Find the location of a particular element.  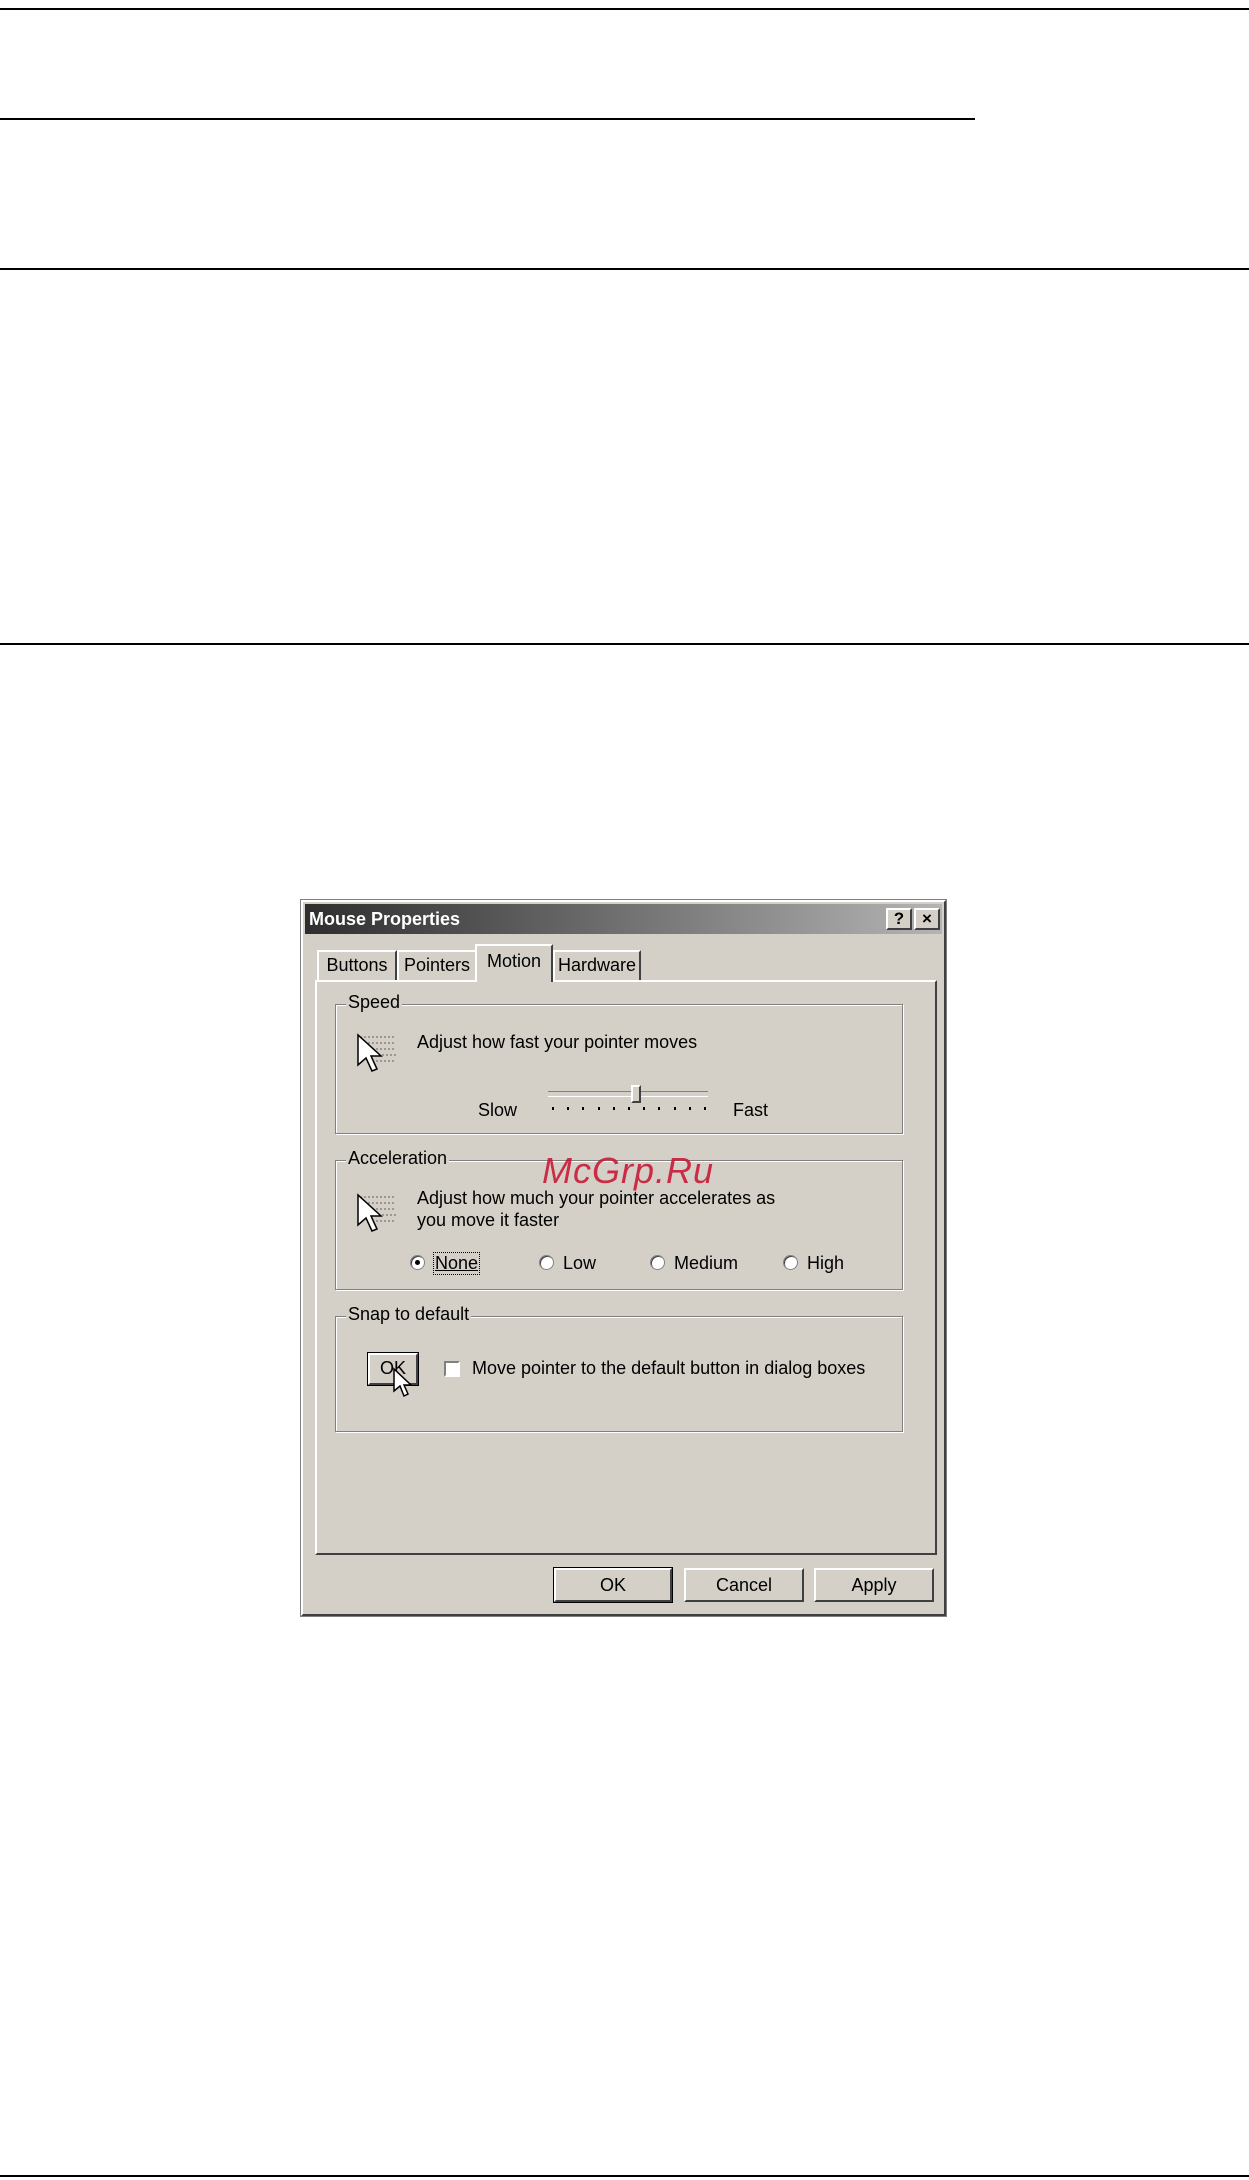

cursor-arrow-icon is located at coordinates (403, 1382).